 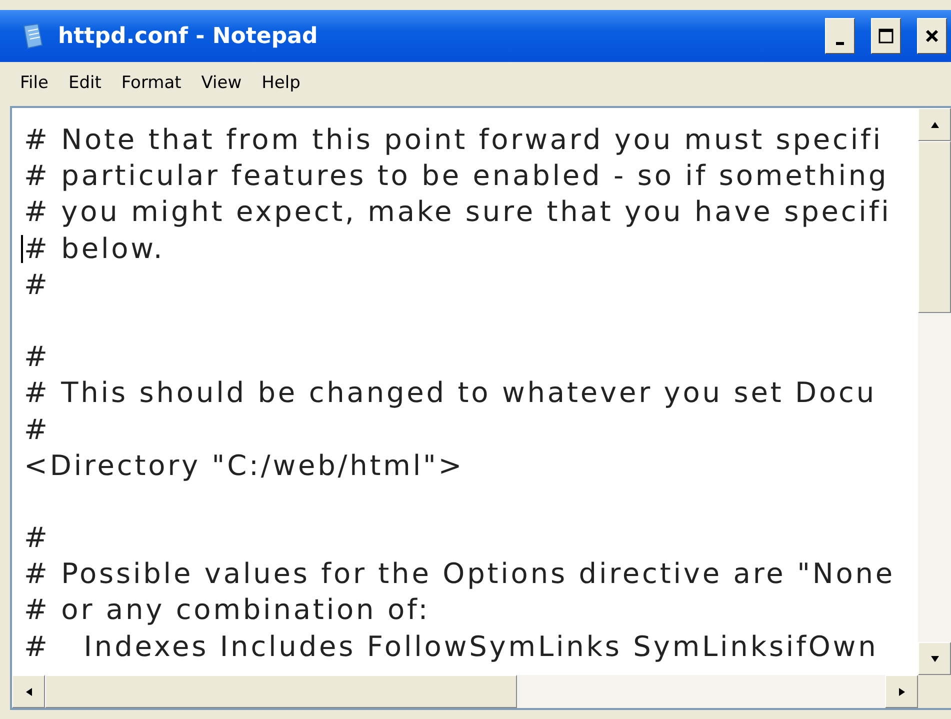 I want to click on maximize-button, so click(x=886, y=36).